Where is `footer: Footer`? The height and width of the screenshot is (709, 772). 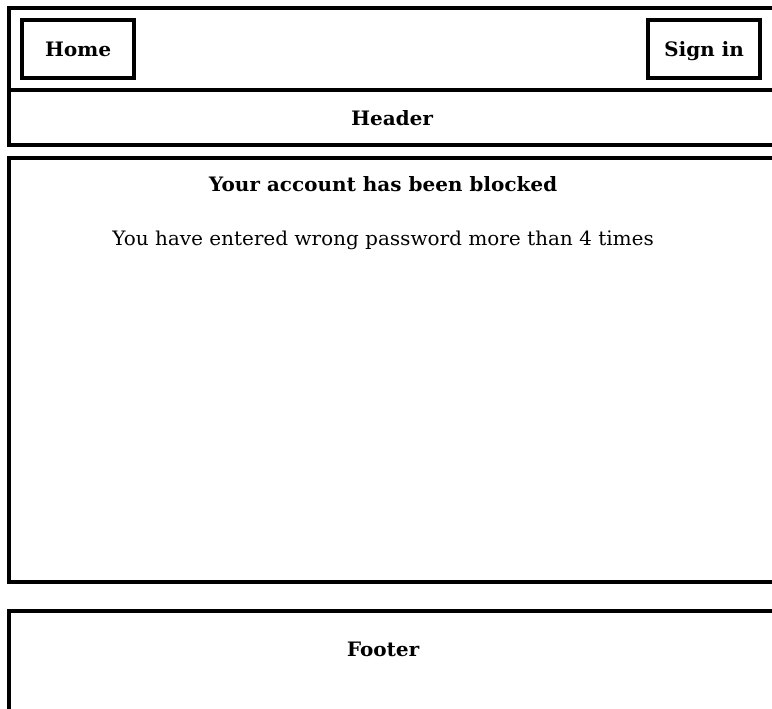
footer: Footer is located at coordinates (389, 659).